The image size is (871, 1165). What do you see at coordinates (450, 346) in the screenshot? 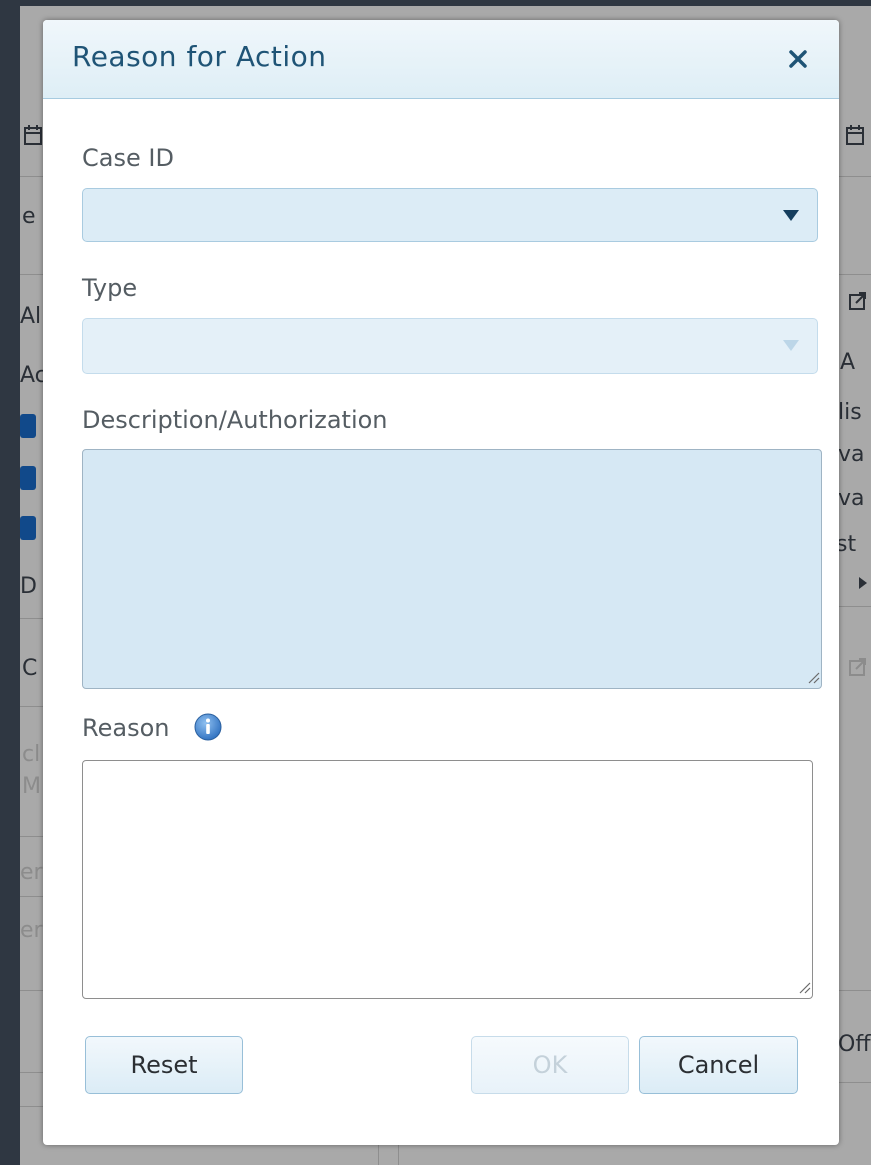
I see `type-select` at bounding box center [450, 346].